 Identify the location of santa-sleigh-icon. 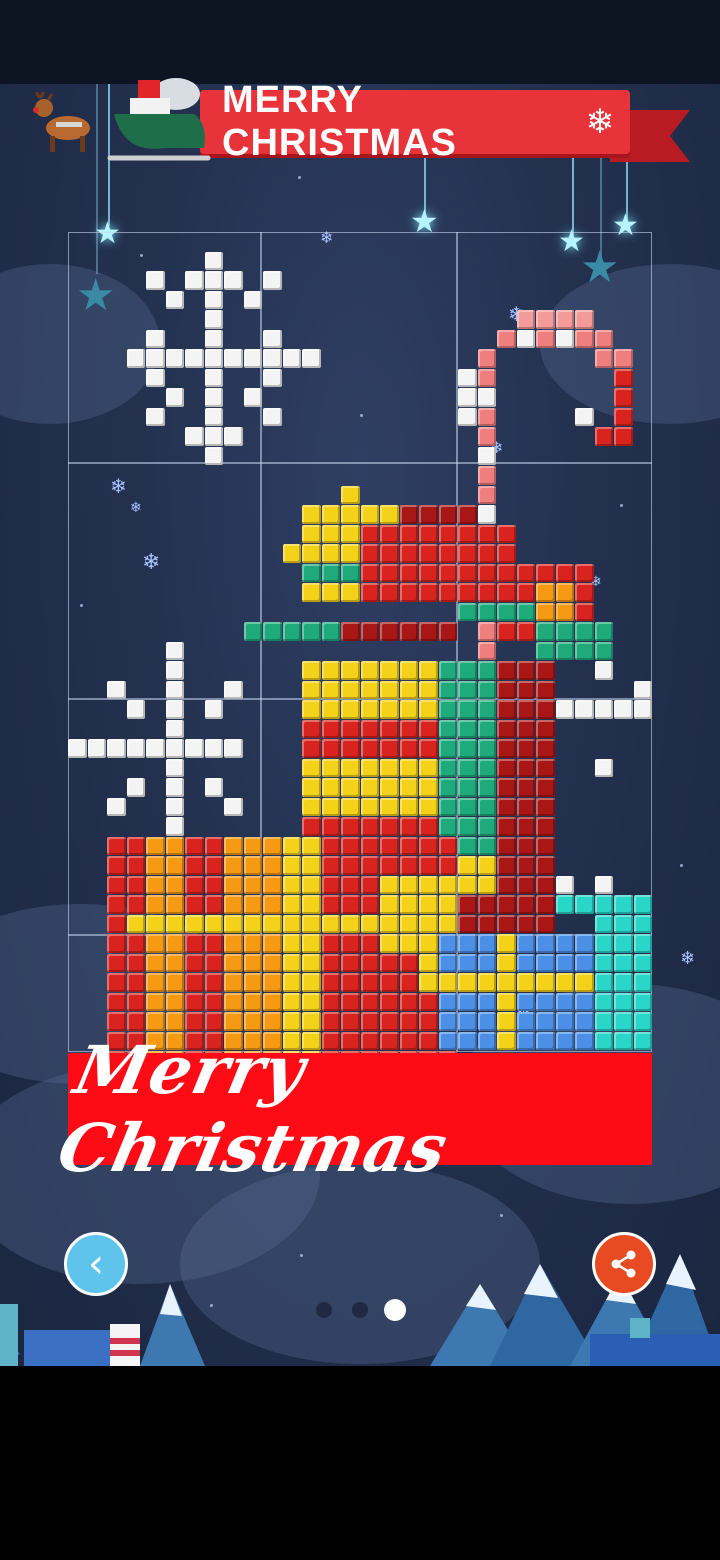
(159, 119).